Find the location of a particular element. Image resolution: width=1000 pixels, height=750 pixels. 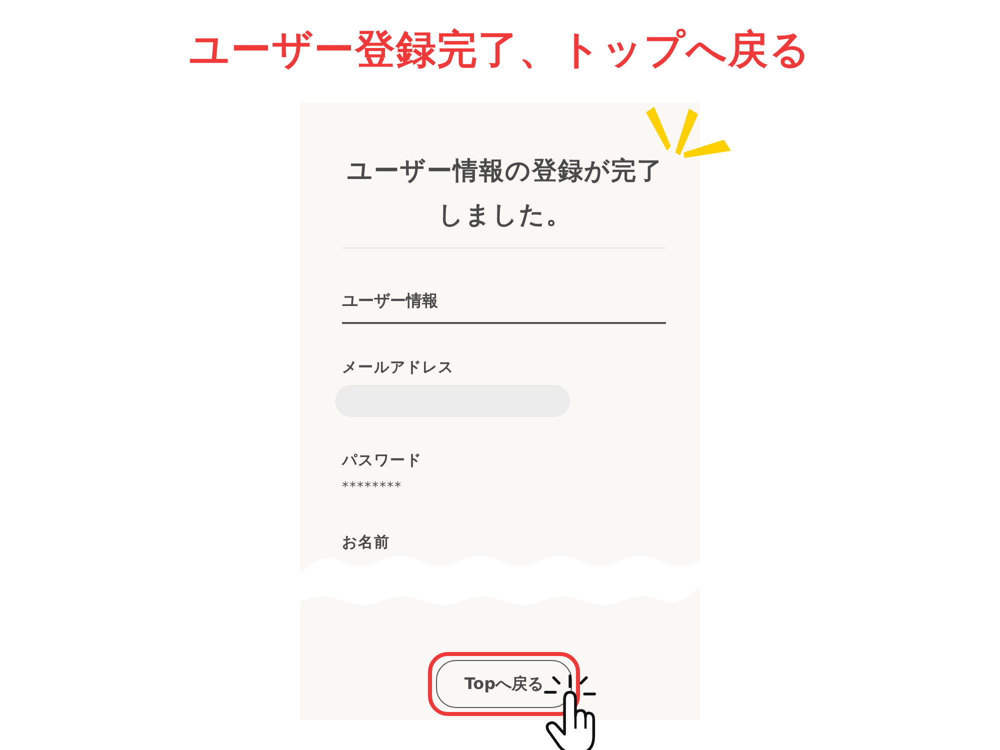

field-label: お名前 is located at coordinates (366, 542).